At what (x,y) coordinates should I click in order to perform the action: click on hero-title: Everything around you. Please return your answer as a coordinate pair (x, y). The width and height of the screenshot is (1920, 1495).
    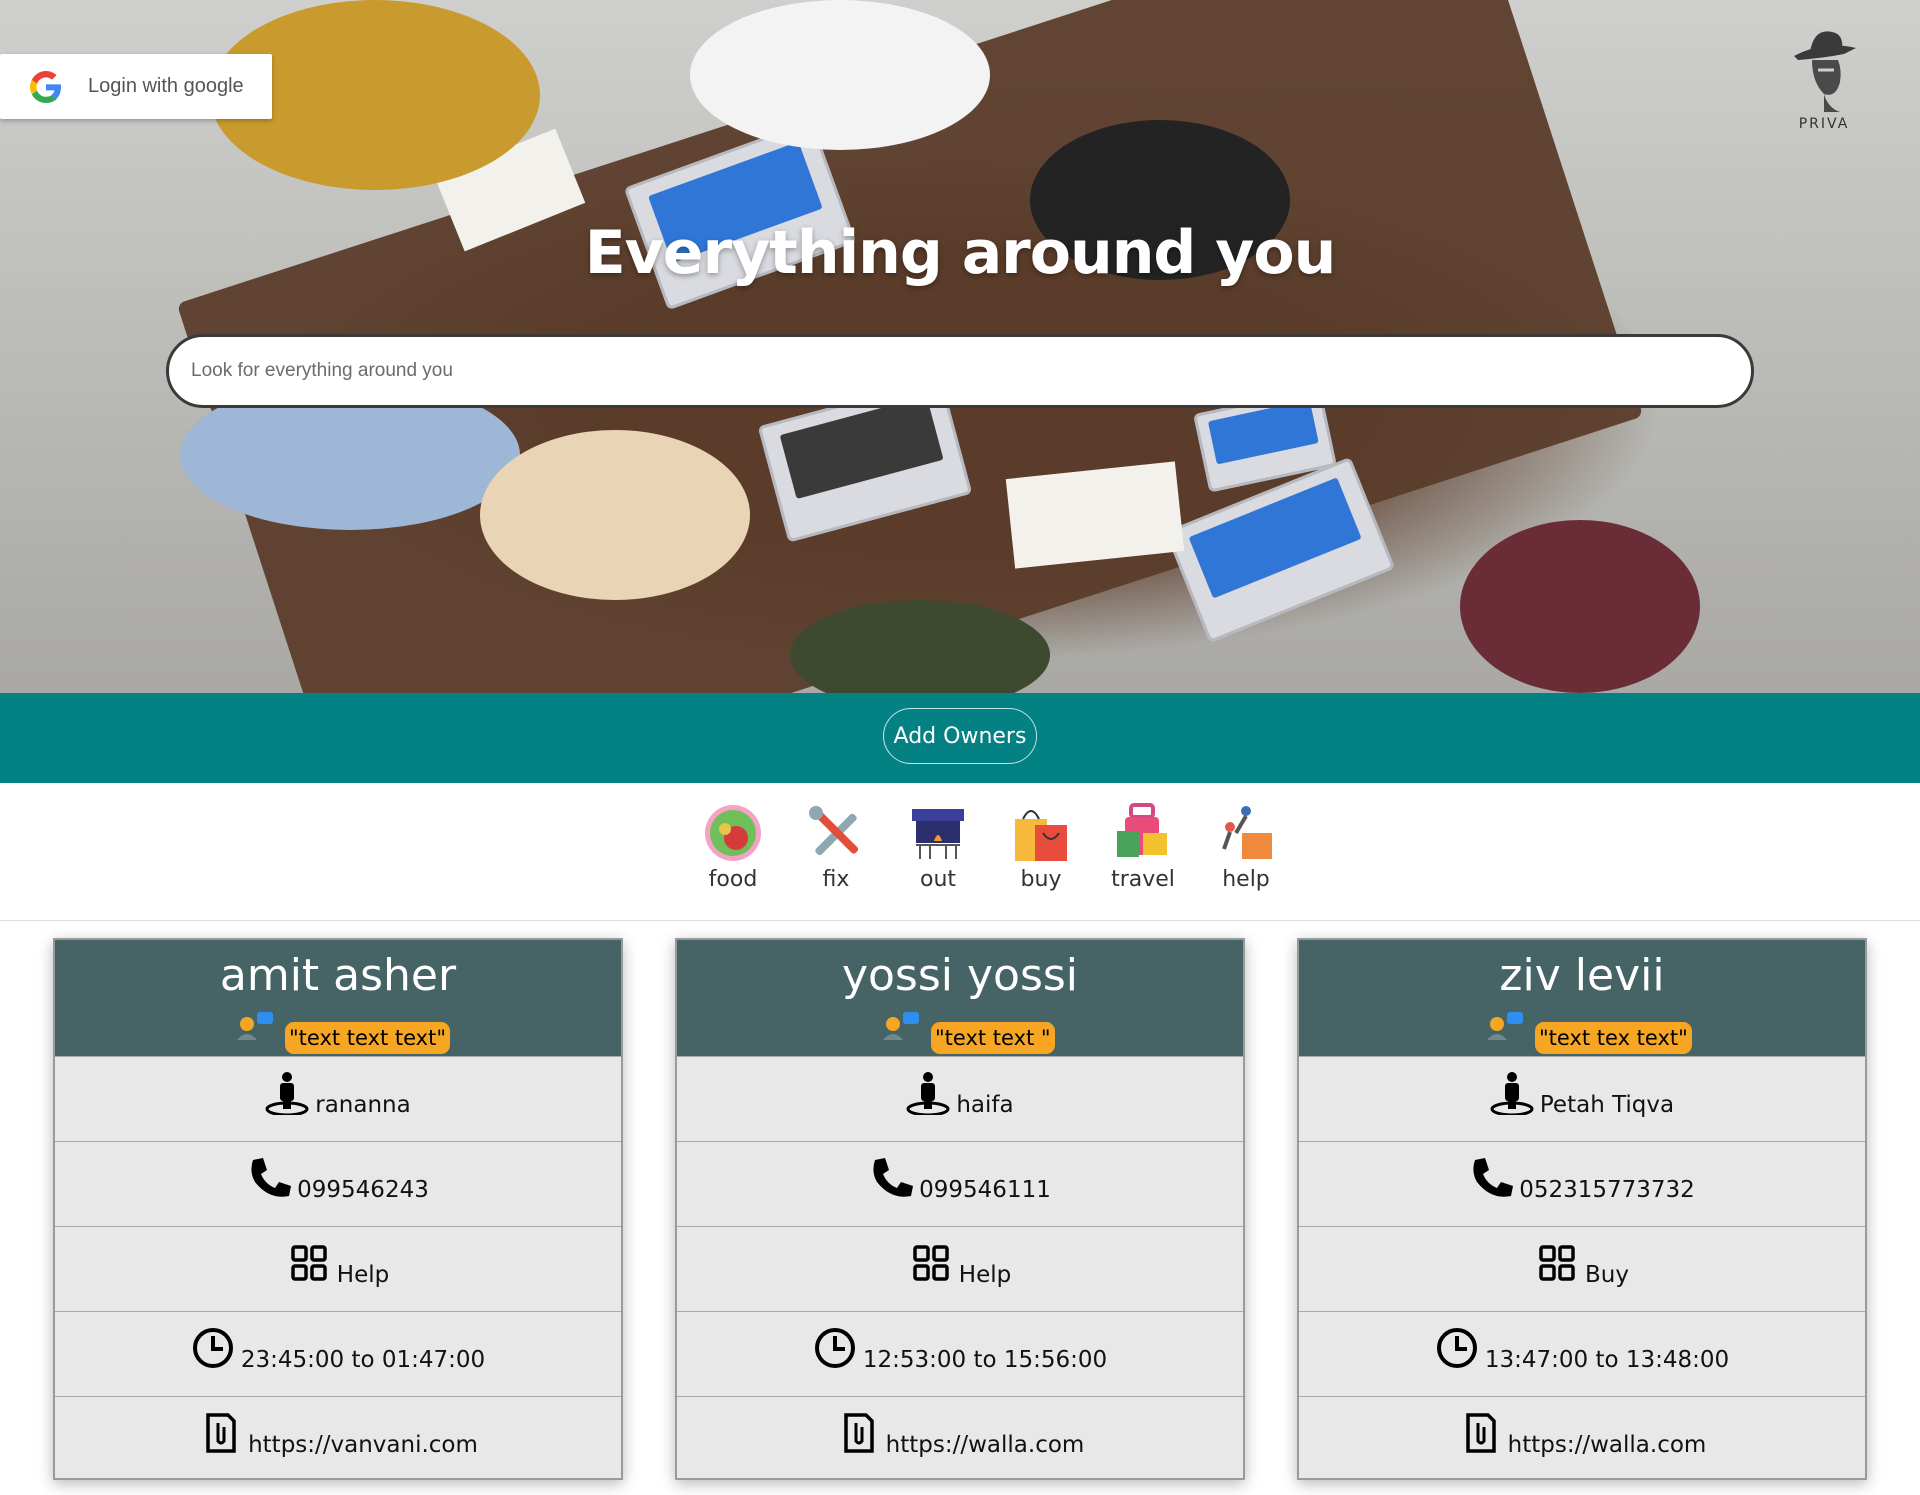
    Looking at the image, I should click on (960, 253).